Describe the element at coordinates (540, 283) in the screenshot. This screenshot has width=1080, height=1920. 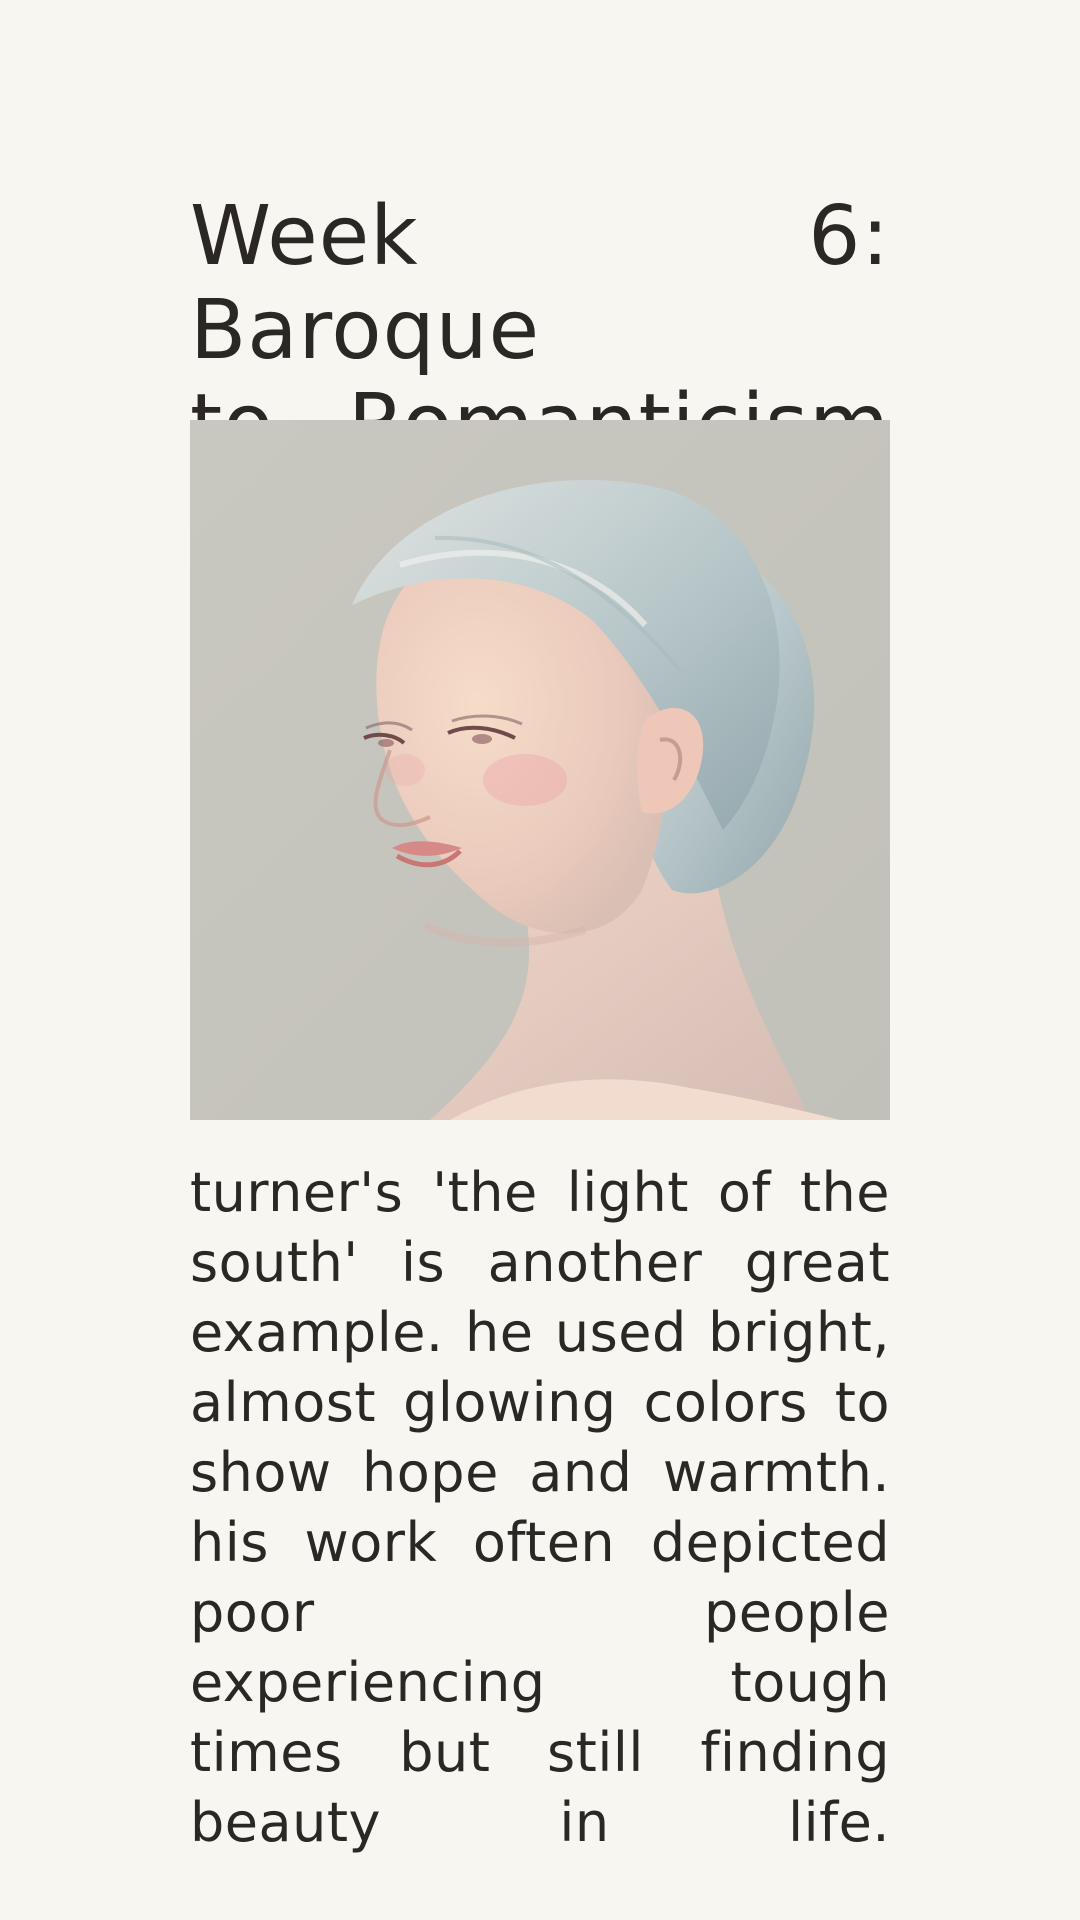
I see `title-line-1: Week 6: Baroque` at that location.